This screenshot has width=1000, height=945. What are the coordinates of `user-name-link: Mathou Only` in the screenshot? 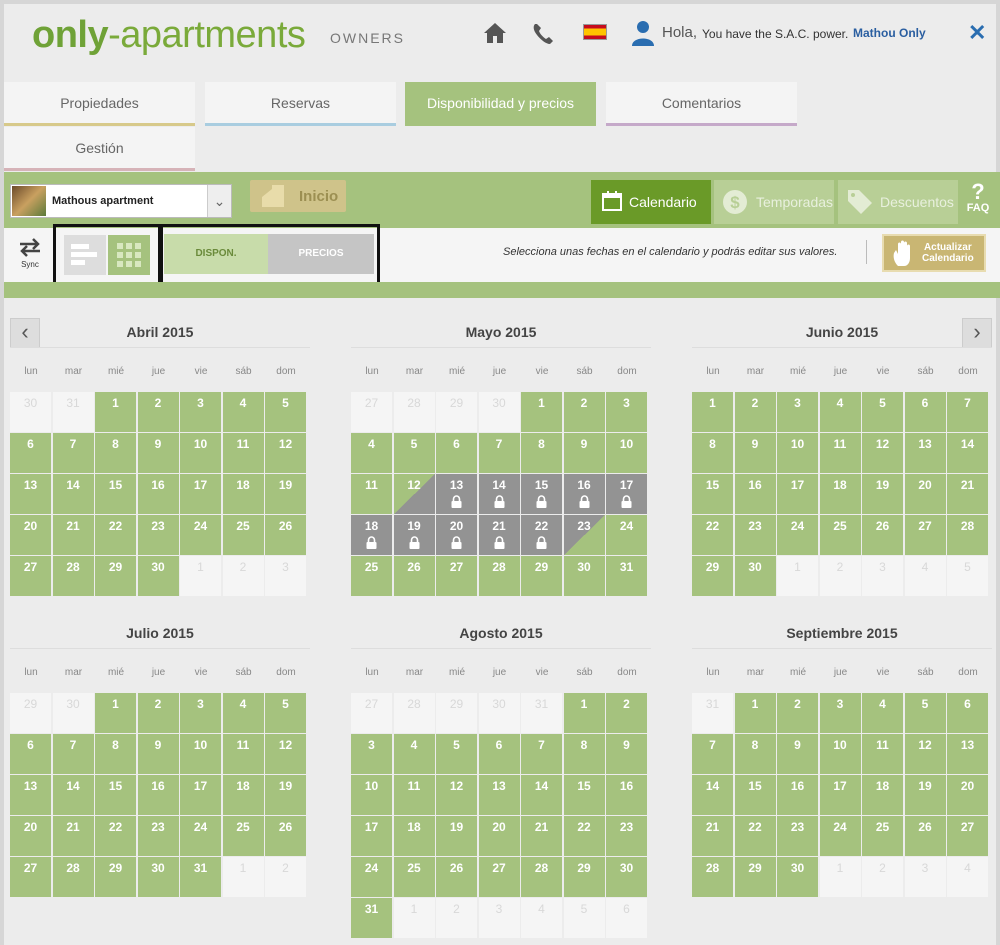 It's located at (889, 33).